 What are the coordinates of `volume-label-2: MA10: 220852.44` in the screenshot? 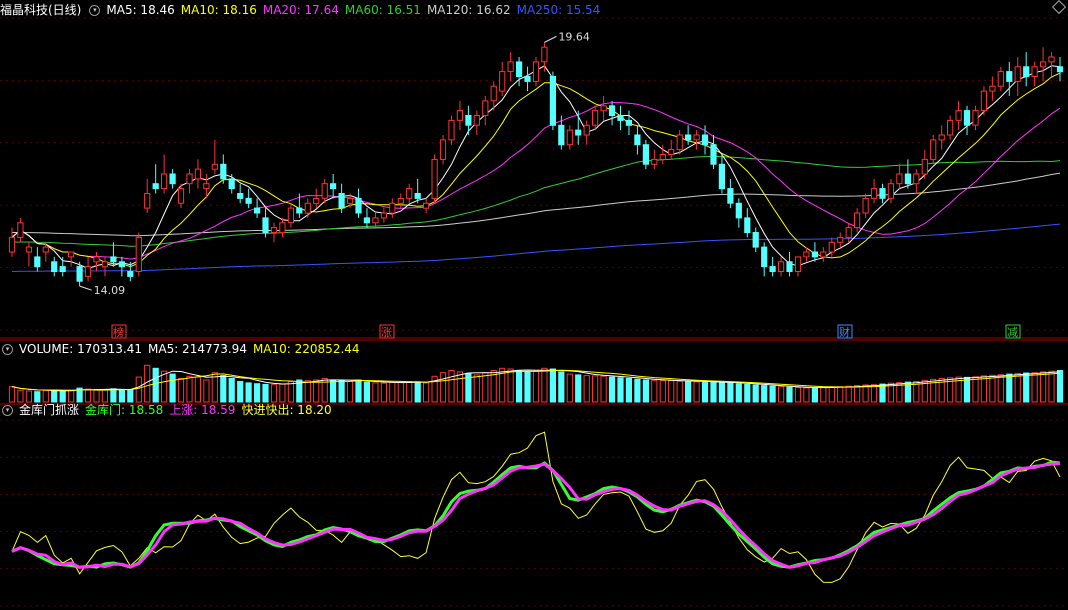 It's located at (306, 349).